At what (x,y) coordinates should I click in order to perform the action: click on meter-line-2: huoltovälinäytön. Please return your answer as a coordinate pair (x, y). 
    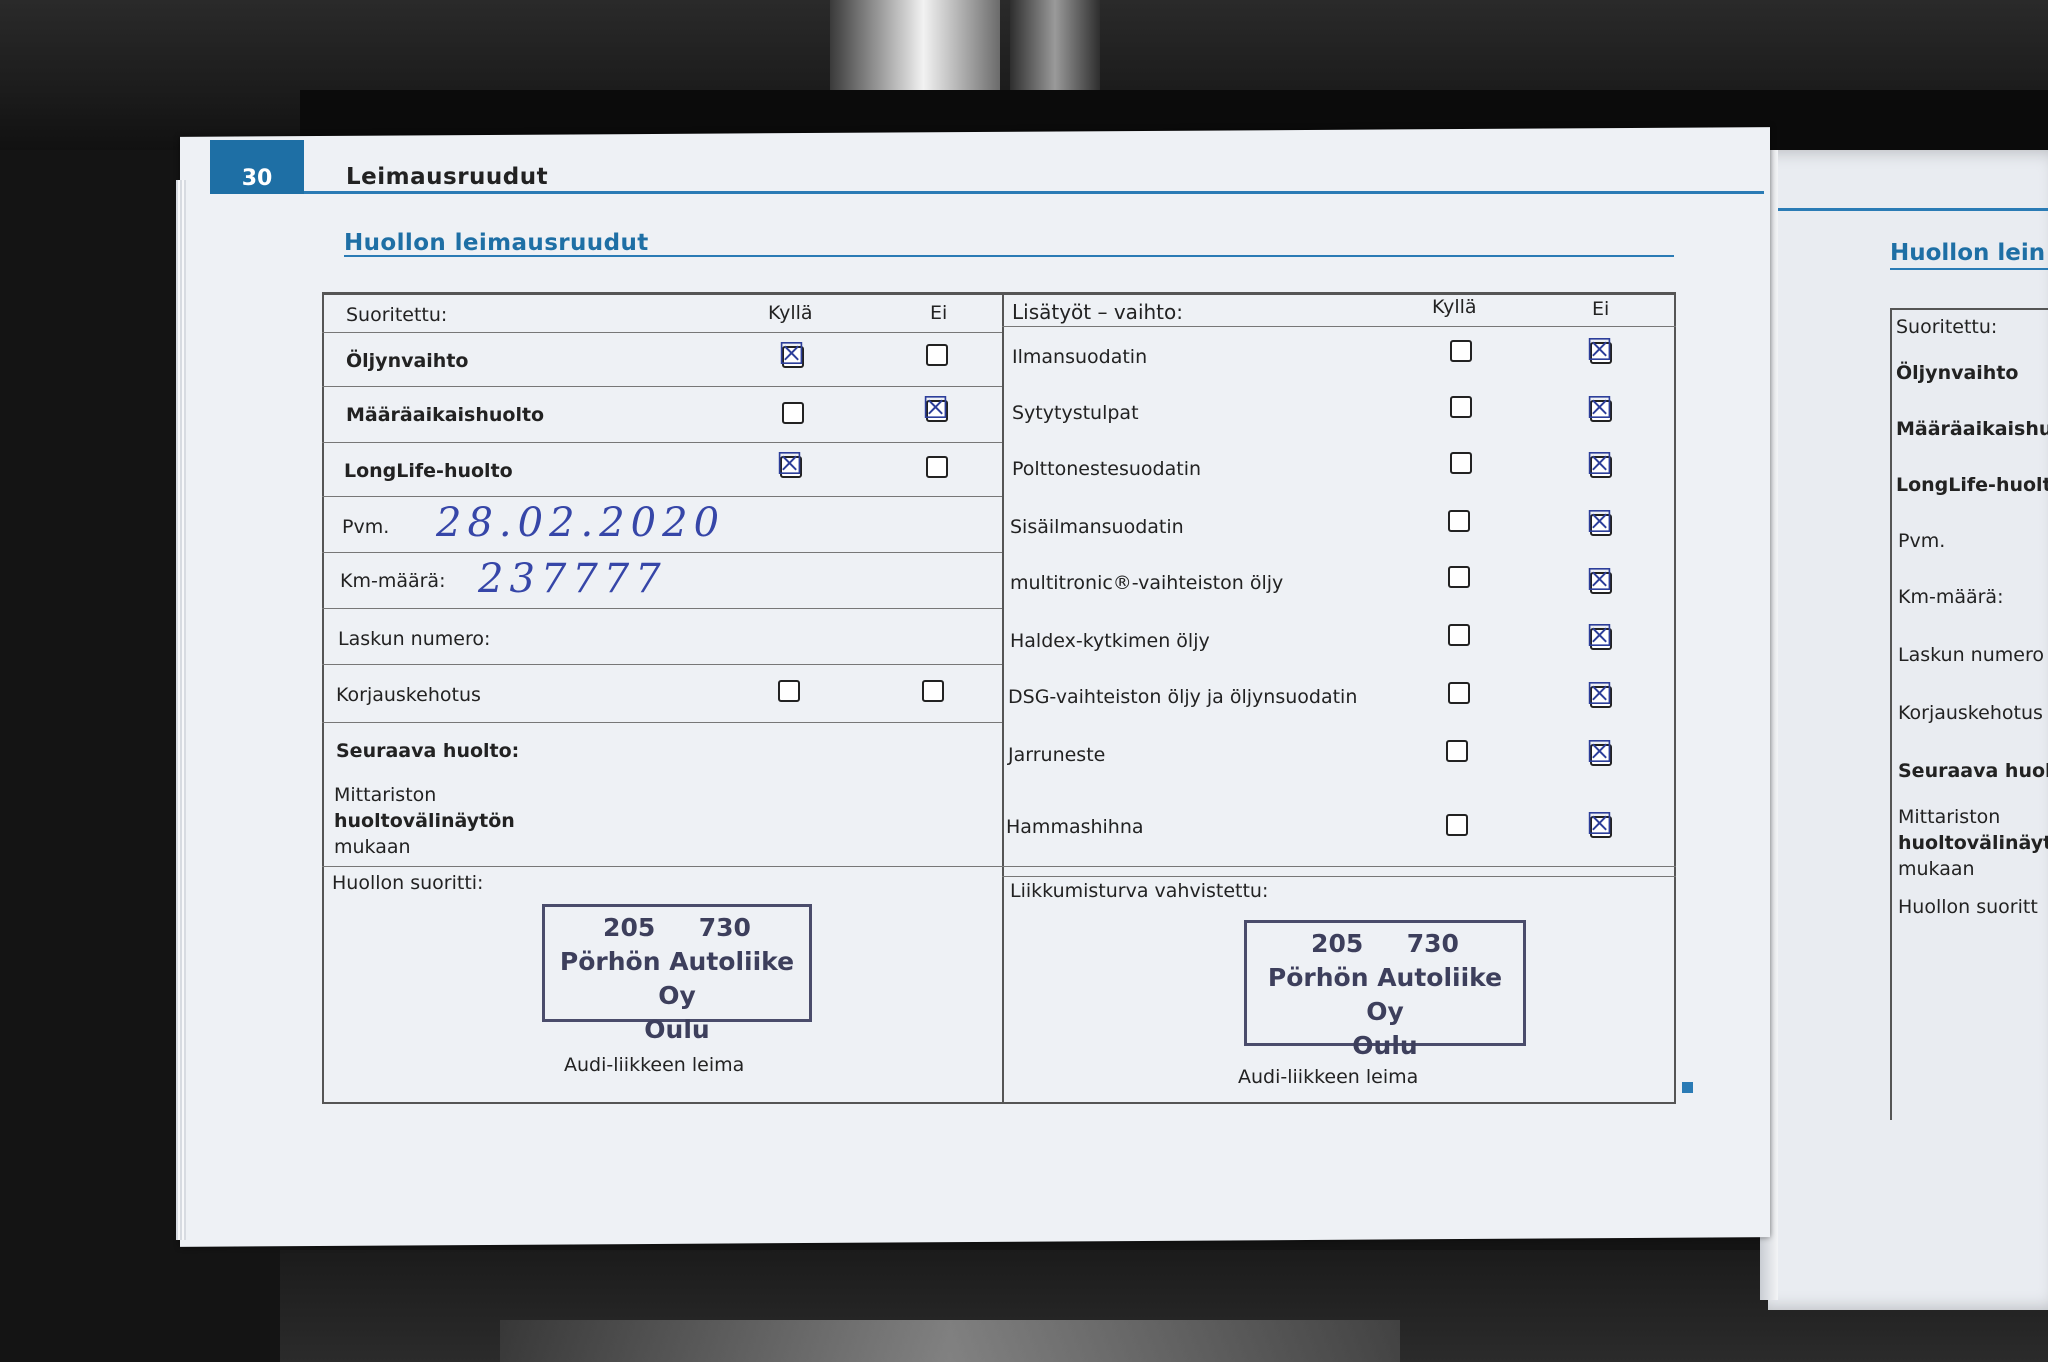
    Looking at the image, I should click on (424, 821).